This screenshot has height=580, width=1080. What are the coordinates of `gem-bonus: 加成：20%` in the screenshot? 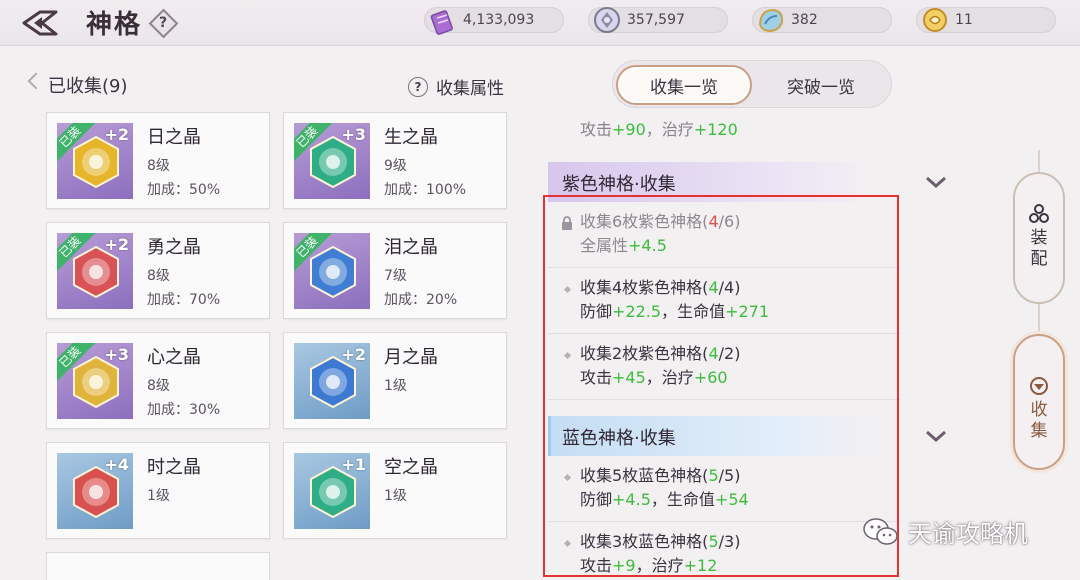 It's located at (421, 300).